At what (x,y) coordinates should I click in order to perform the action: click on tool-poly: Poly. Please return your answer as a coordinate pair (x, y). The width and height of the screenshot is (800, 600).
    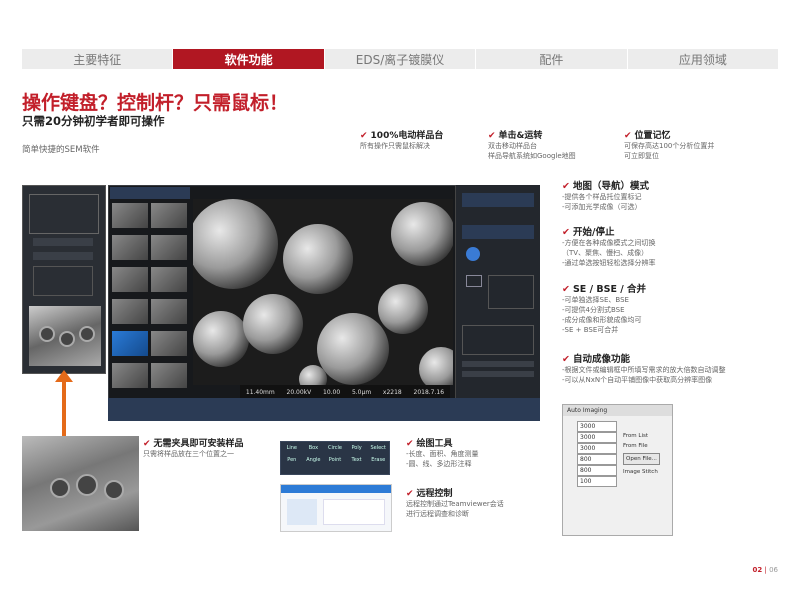
    Looking at the image, I should click on (357, 448).